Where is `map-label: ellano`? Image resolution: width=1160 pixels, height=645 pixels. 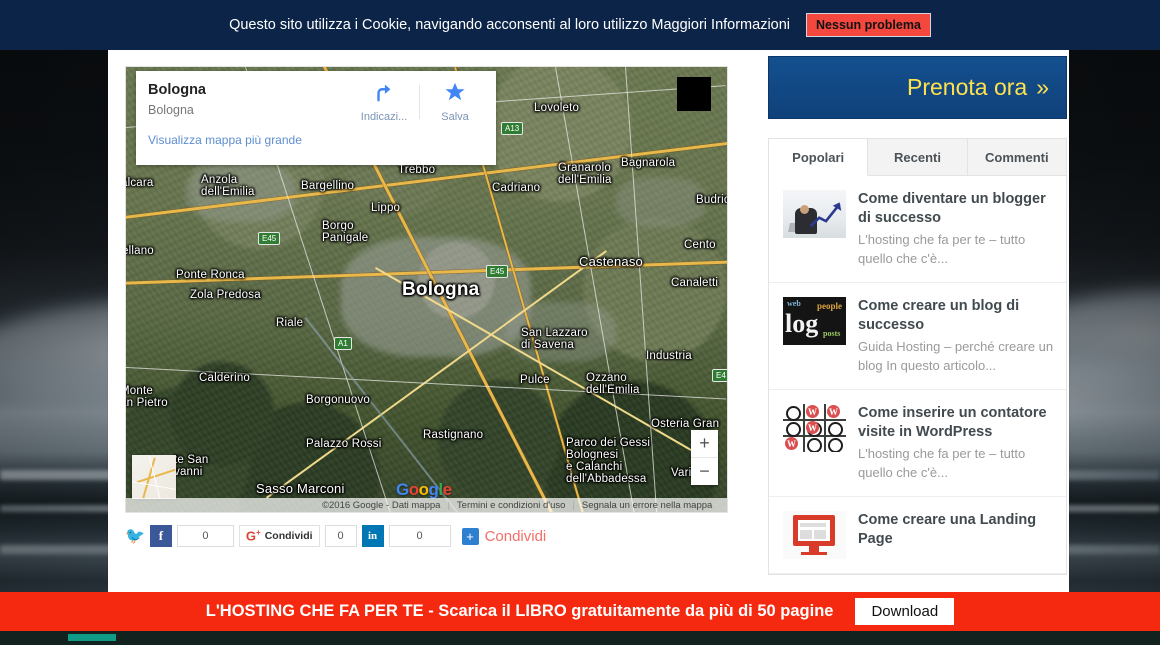
map-label: ellano is located at coordinates (139, 251).